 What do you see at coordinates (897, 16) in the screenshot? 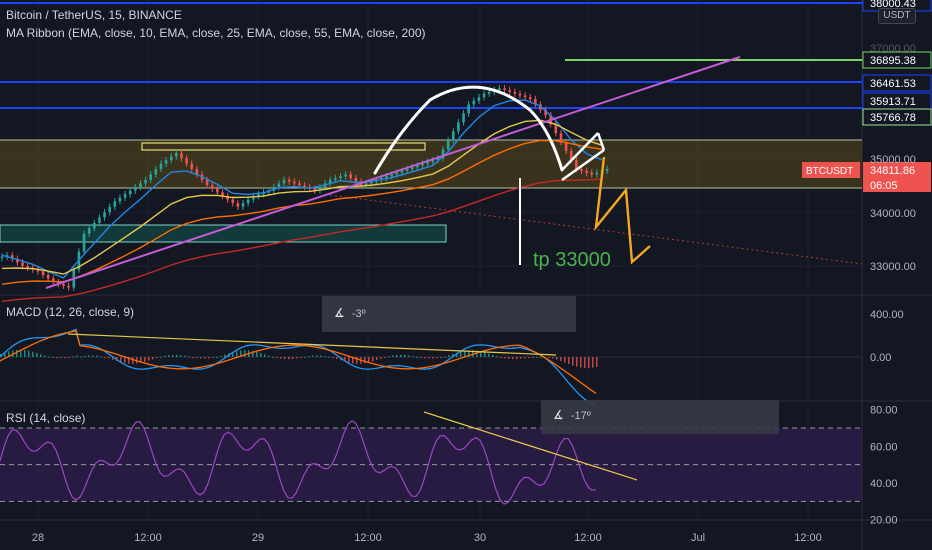
I see `currency-badge: USDT` at bounding box center [897, 16].